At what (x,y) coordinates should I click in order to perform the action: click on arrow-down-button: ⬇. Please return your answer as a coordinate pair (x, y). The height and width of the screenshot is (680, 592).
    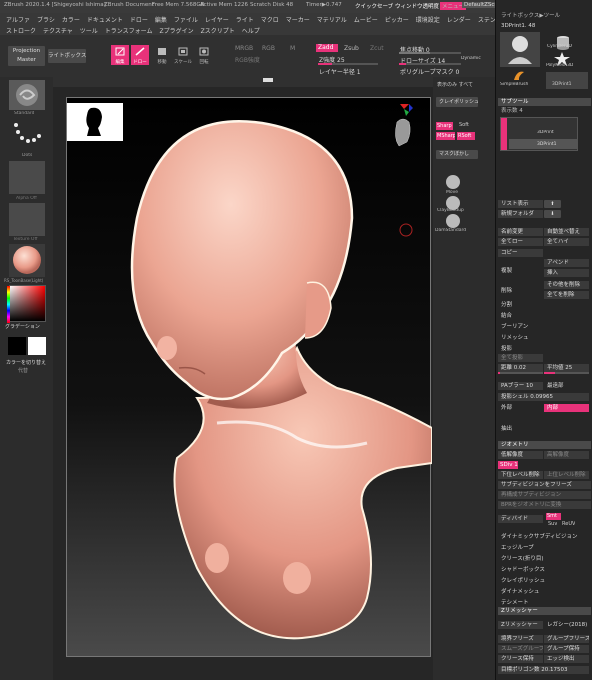
    Looking at the image, I should click on (552, 214).